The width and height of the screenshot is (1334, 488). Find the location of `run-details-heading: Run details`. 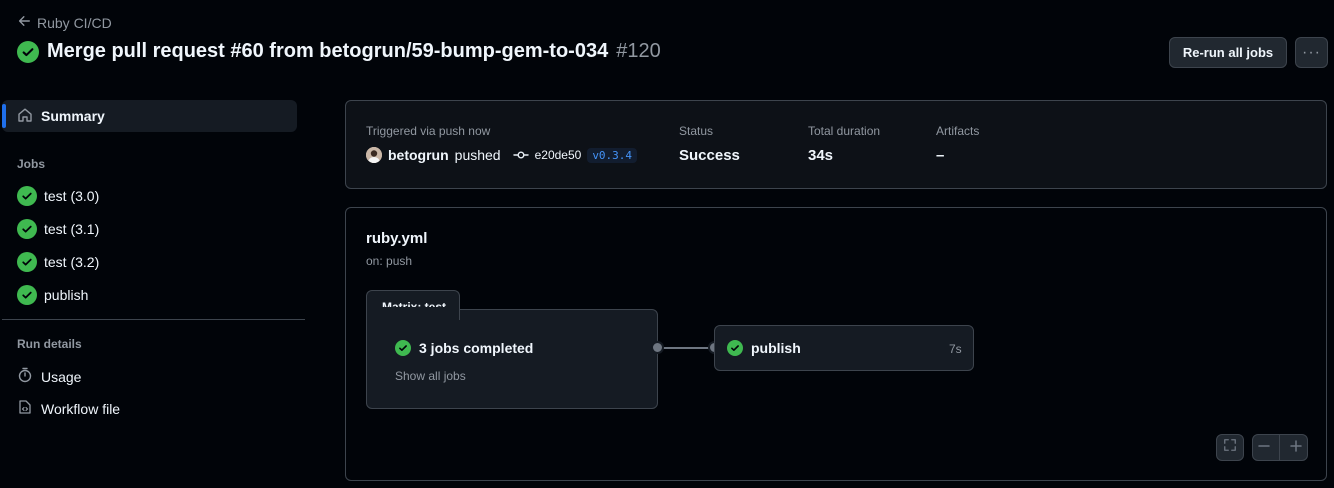

run-details-heading: Run details is located at coordinates (49, 344).